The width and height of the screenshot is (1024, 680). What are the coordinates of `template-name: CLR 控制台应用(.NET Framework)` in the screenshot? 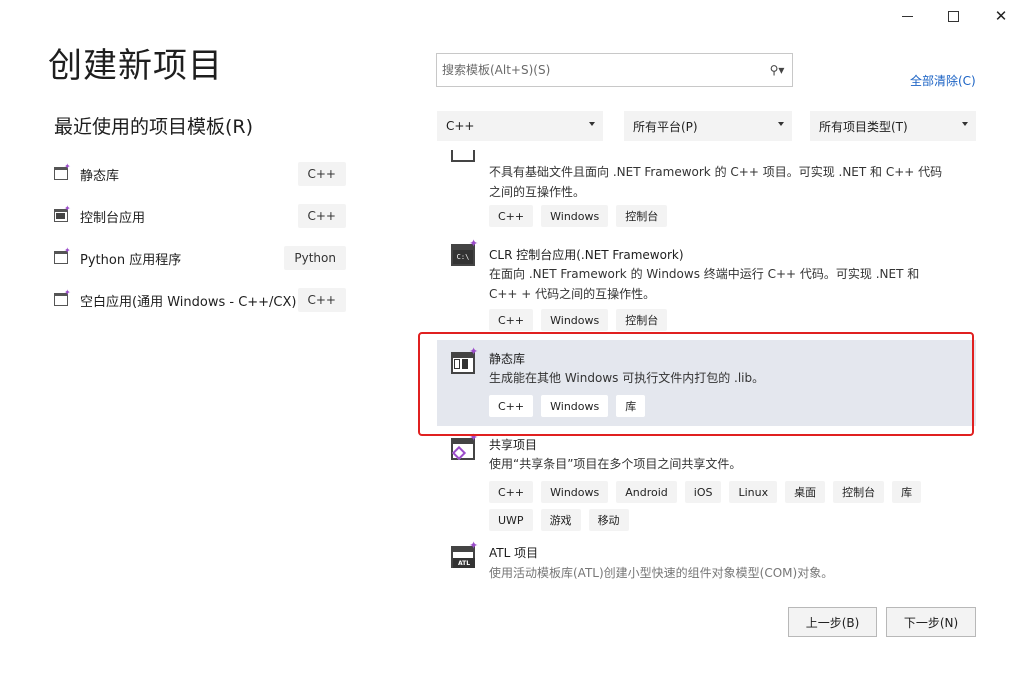 It's located at (586, 255).